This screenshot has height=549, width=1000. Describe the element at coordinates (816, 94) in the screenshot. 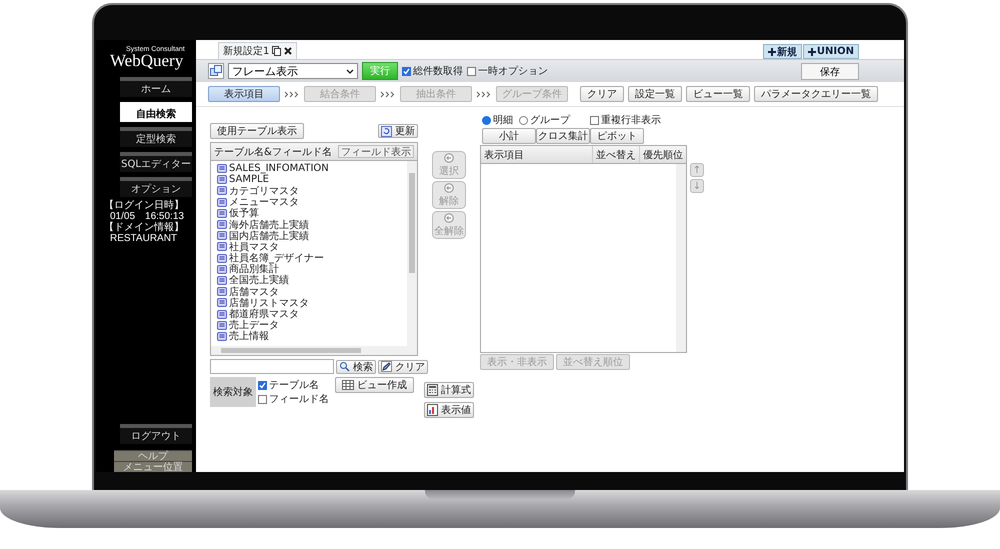

I see `action-button: パラメータクエリー一覧` at that location.